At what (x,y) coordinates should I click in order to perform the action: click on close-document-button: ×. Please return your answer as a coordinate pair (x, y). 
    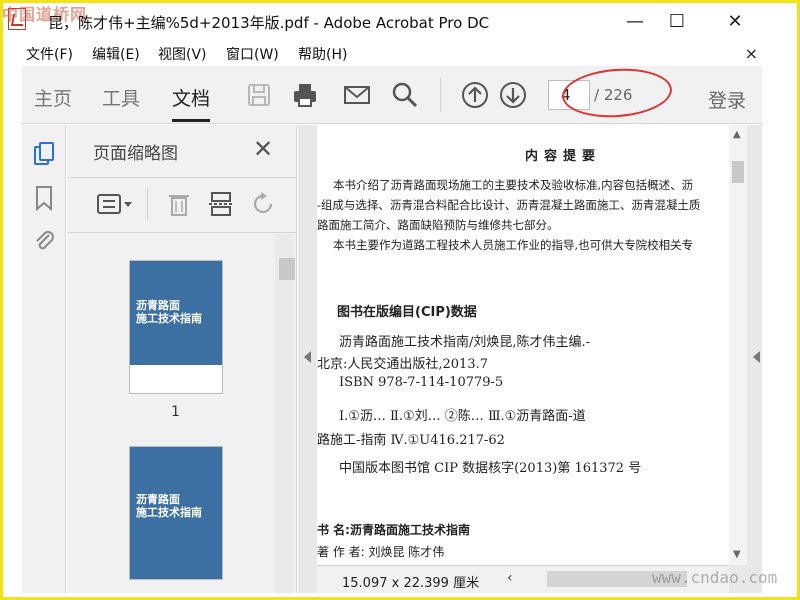
    Looking at the image, I should click on (751, 53).